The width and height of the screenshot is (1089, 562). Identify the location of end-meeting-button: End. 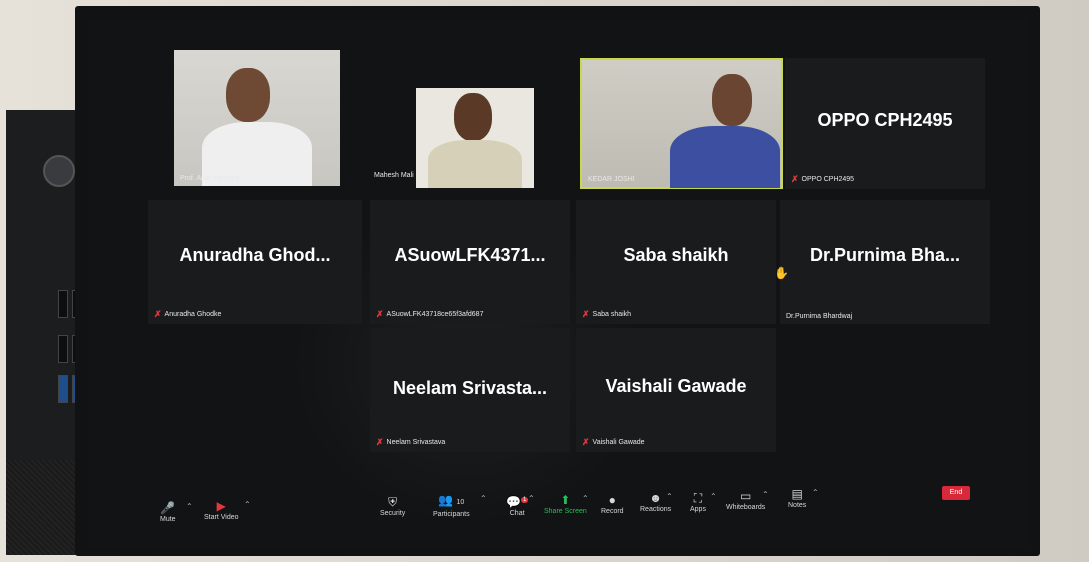
(956, 493).